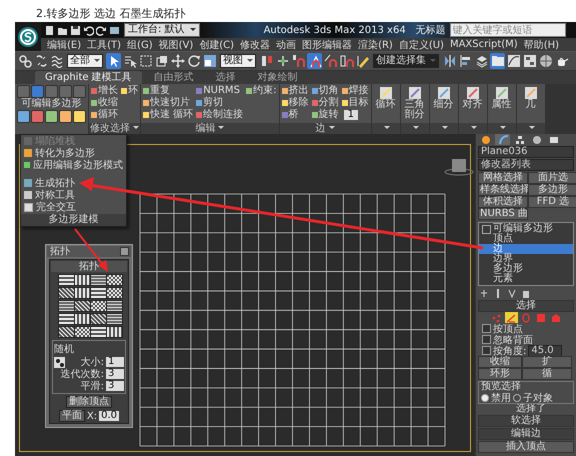 Image resolution: width=576 pixels, height=456 pixels. I want to click on tool-button: 移除, so click(298, 103).